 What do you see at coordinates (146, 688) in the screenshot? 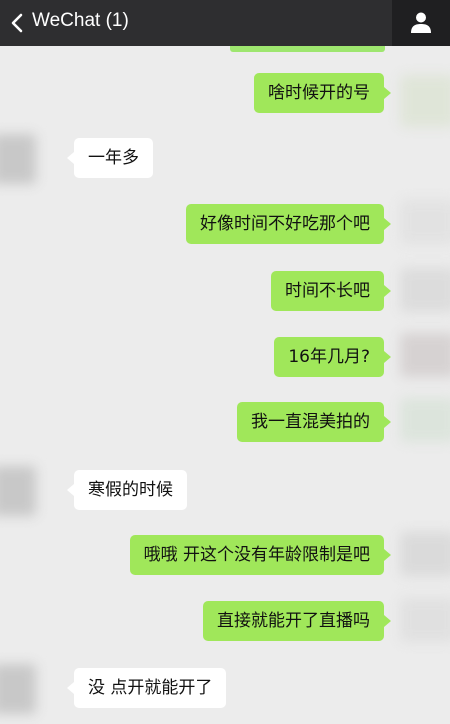
I see `incoming-message: 没 点开就能开了` at bounding box center [146, 688].